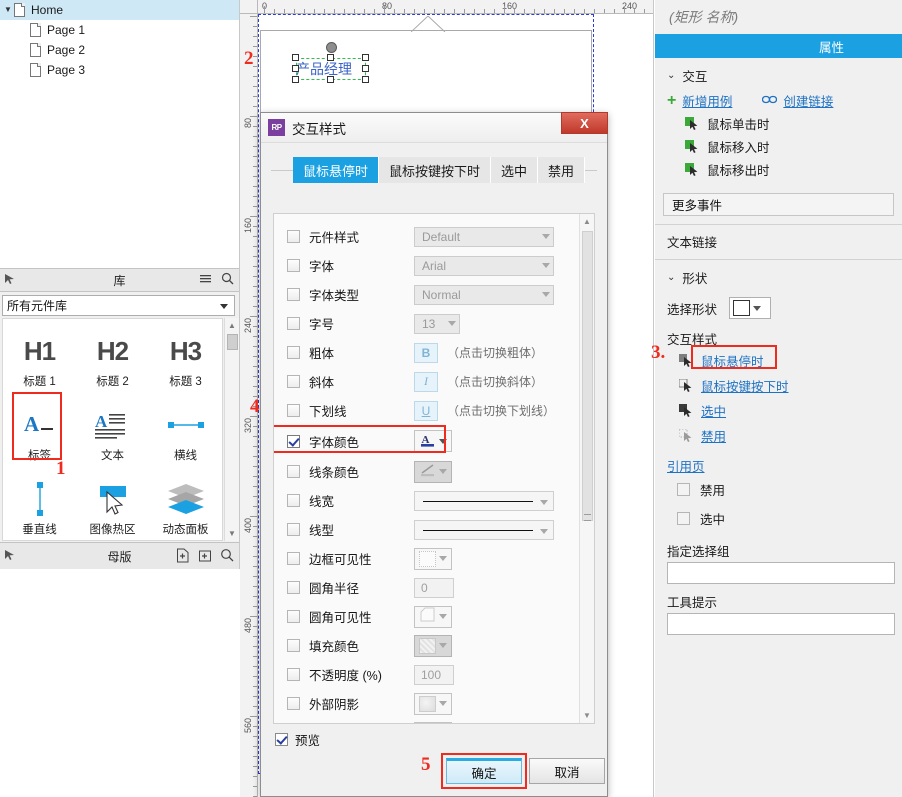  I want to click on widget-hotspot-item: 图像热区, so click(112, 505).